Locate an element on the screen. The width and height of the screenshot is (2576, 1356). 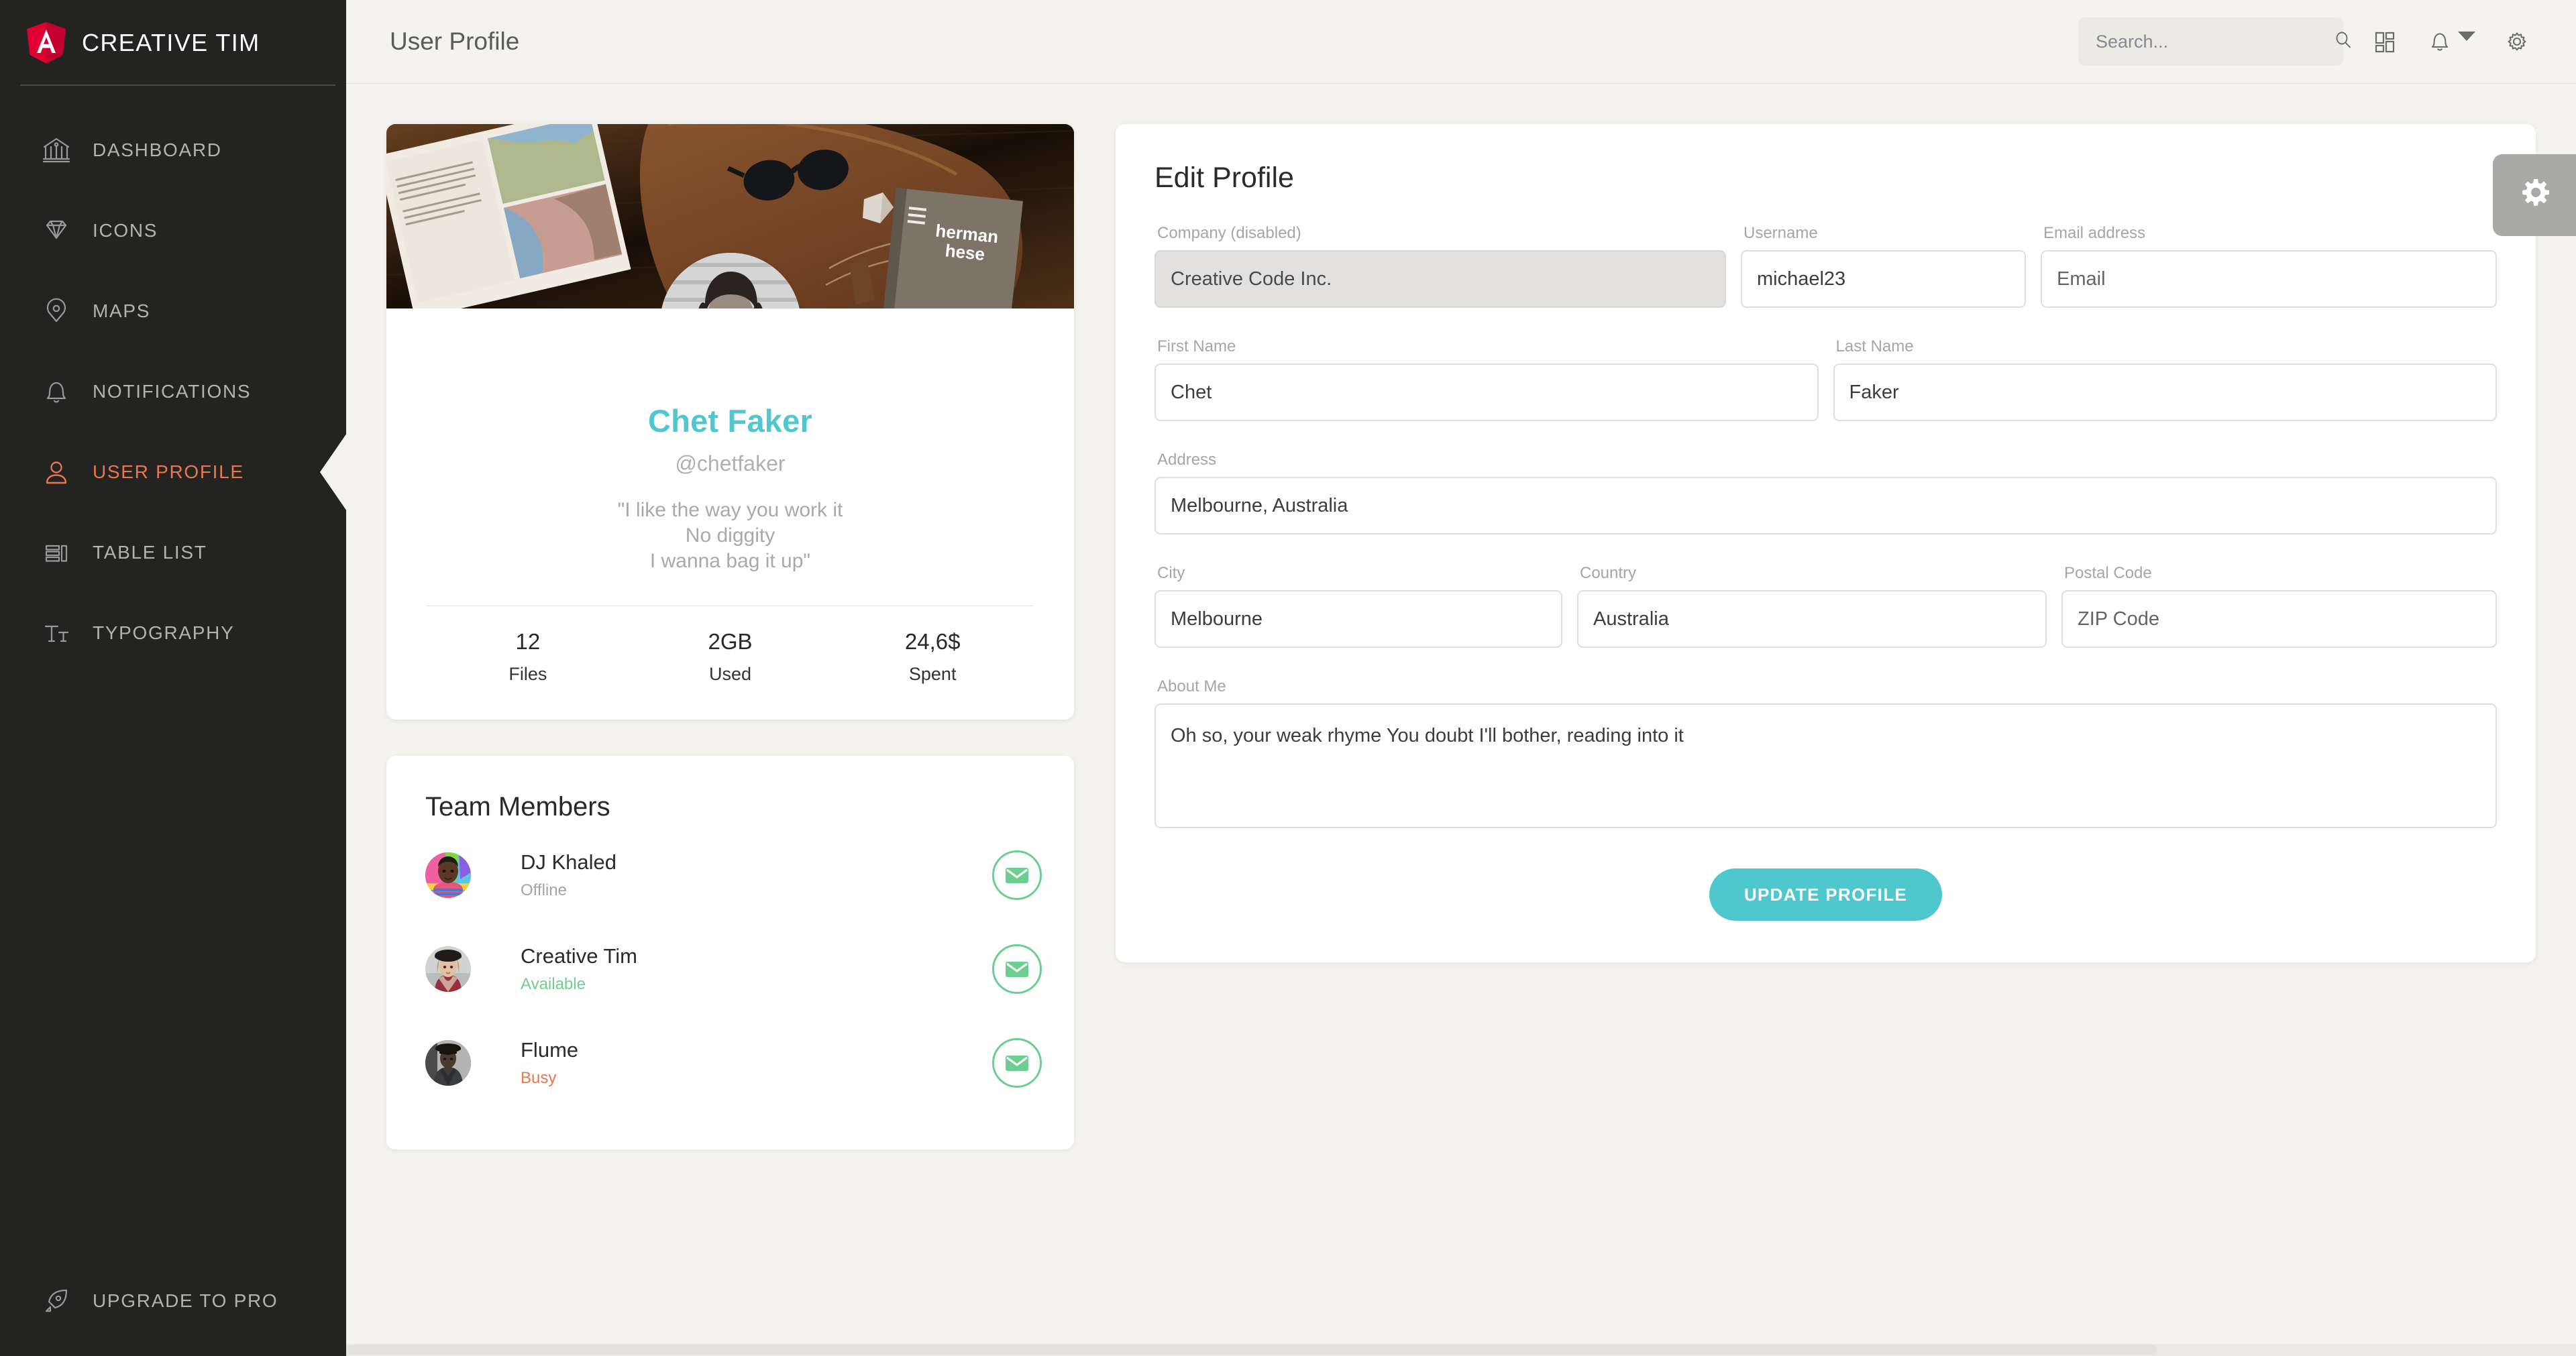
field-label: City is located at coordinates (1171, 573).